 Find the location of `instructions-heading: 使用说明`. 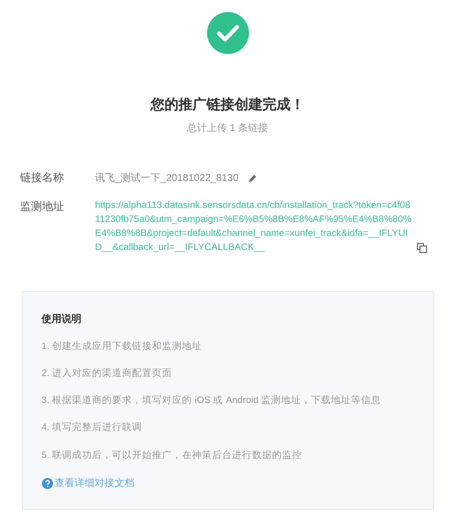

instructions-heading: 使用说明 is located at coordinates (62, 319).